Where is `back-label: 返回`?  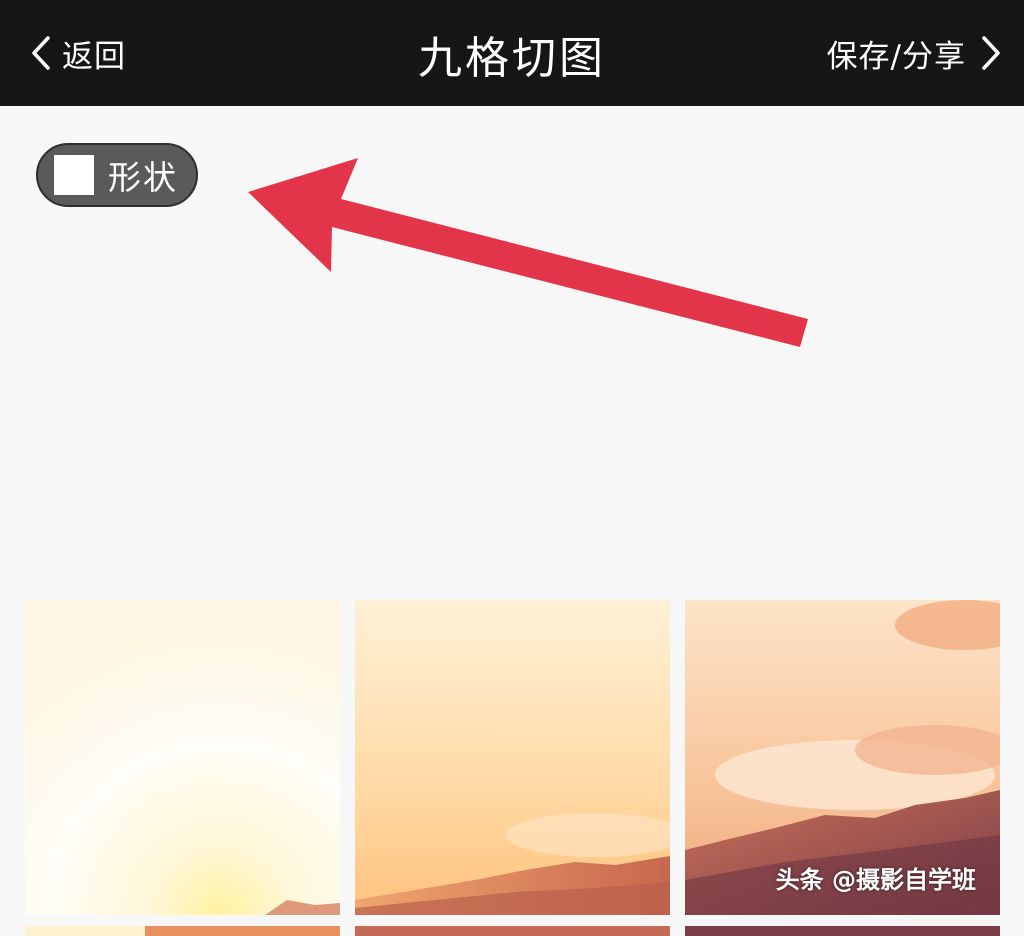
back-label: 返回 is located at coordinates (94, 56).